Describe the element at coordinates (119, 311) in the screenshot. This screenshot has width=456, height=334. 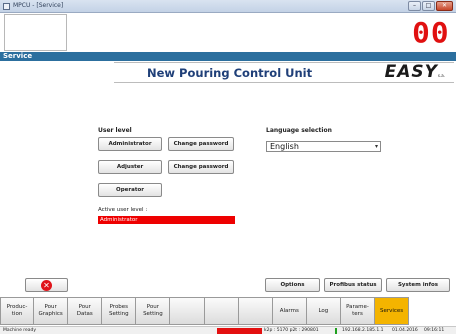
I see `tab-probes-setting: Probes Setting` at that location.